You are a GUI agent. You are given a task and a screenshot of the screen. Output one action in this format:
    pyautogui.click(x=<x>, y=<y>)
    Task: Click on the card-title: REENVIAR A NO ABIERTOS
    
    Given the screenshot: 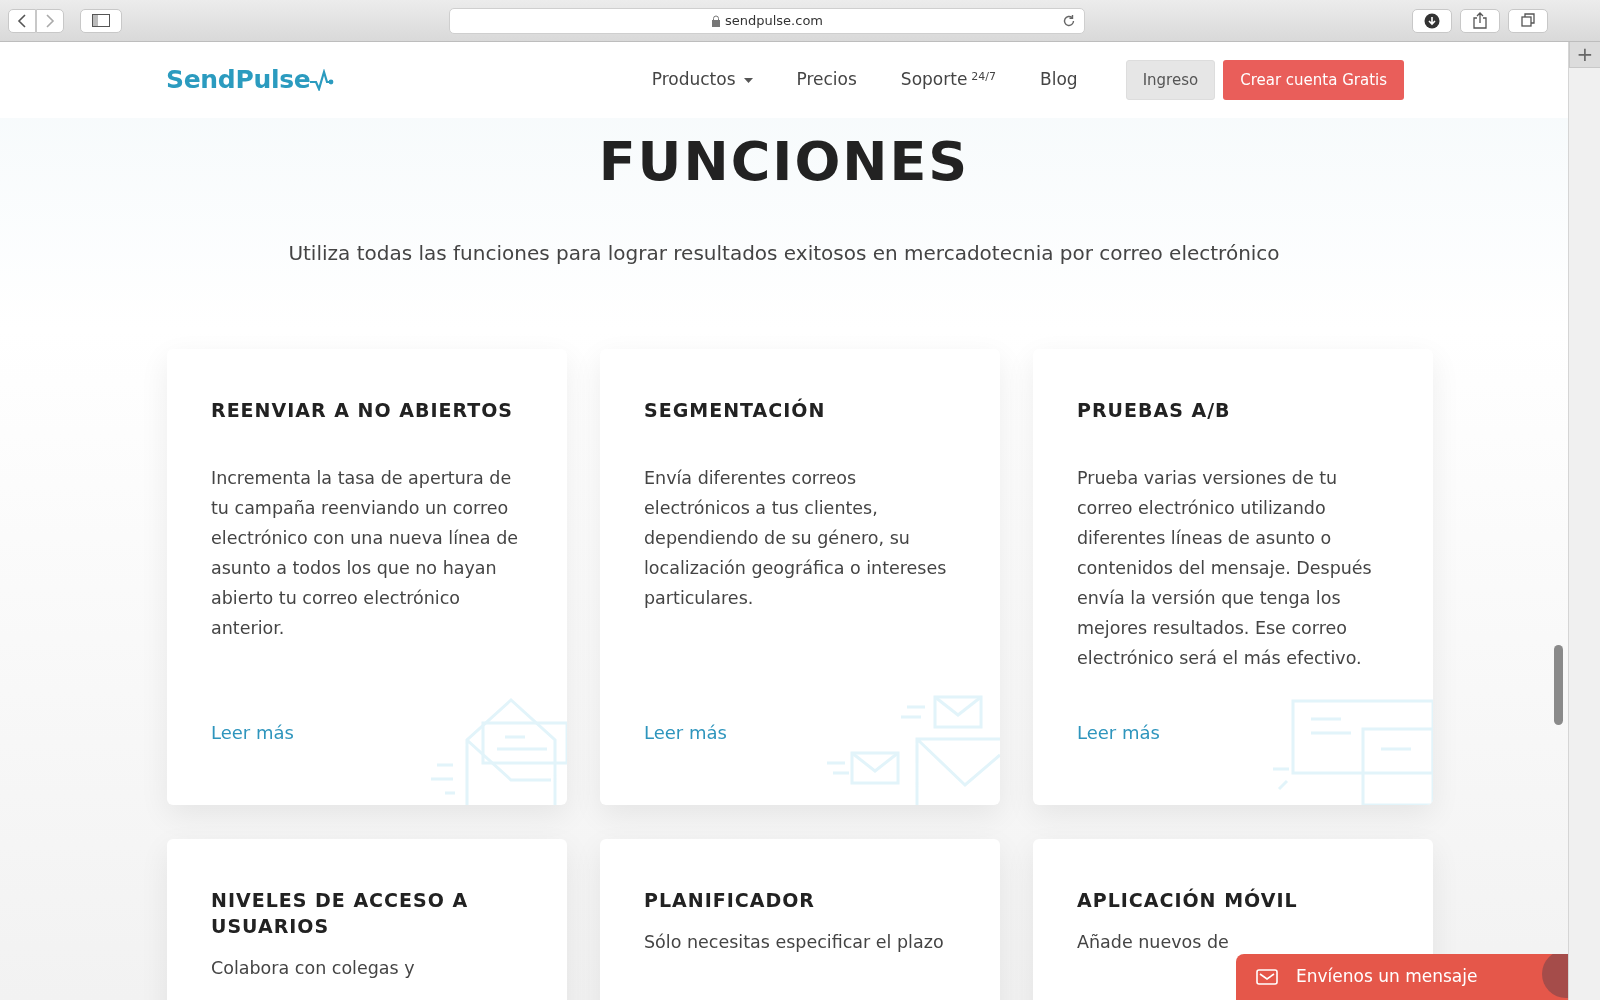 What is the action you would take?
    pyautogui.click(x=362, y=410)
    